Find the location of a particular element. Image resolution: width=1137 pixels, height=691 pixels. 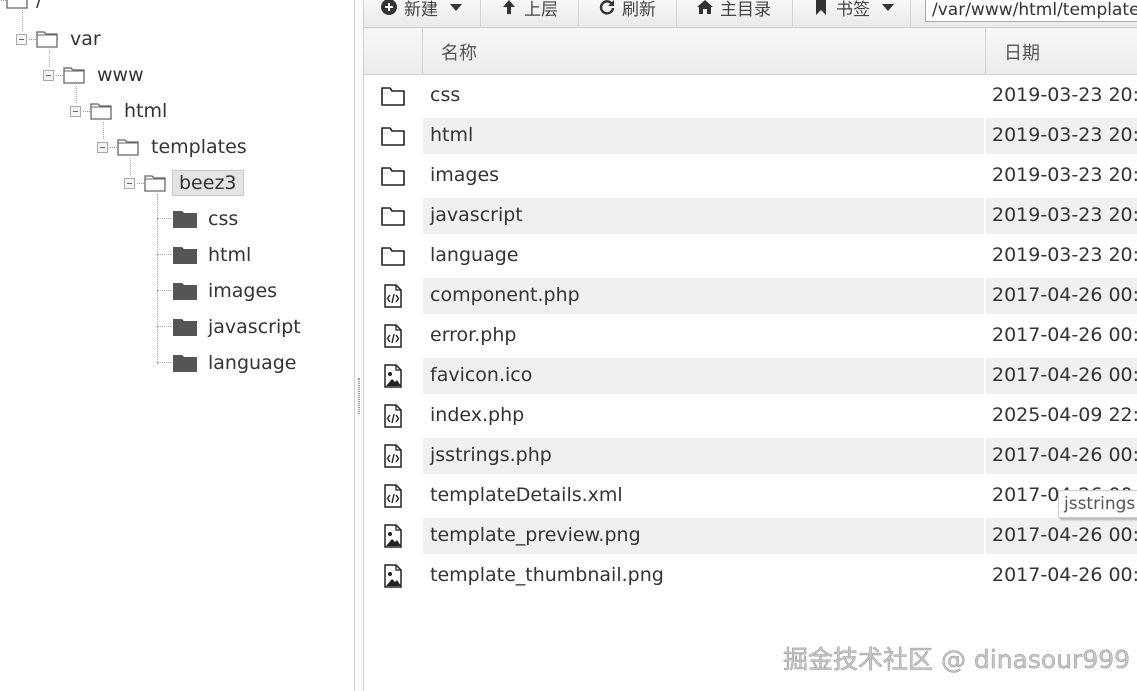

tree-leaf-label: language is located at coordinates (252, 363).